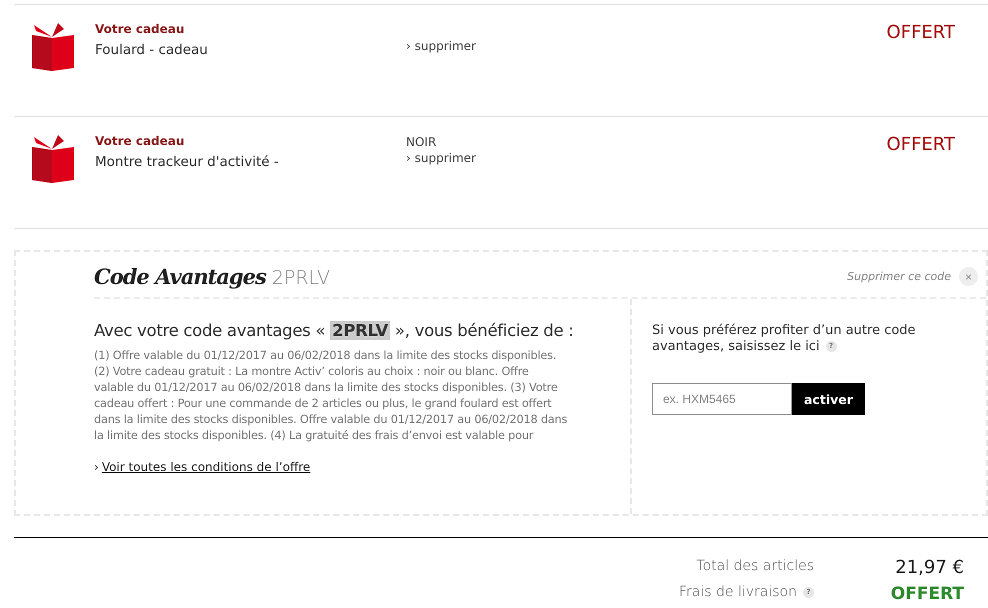 Image resolution: width=988 pixels, height=608 pixels. What do you see at coordinates (722, 399) in the screenshot?
I see `code-input: ex. HXM5465` at bounding box center [722, 399].